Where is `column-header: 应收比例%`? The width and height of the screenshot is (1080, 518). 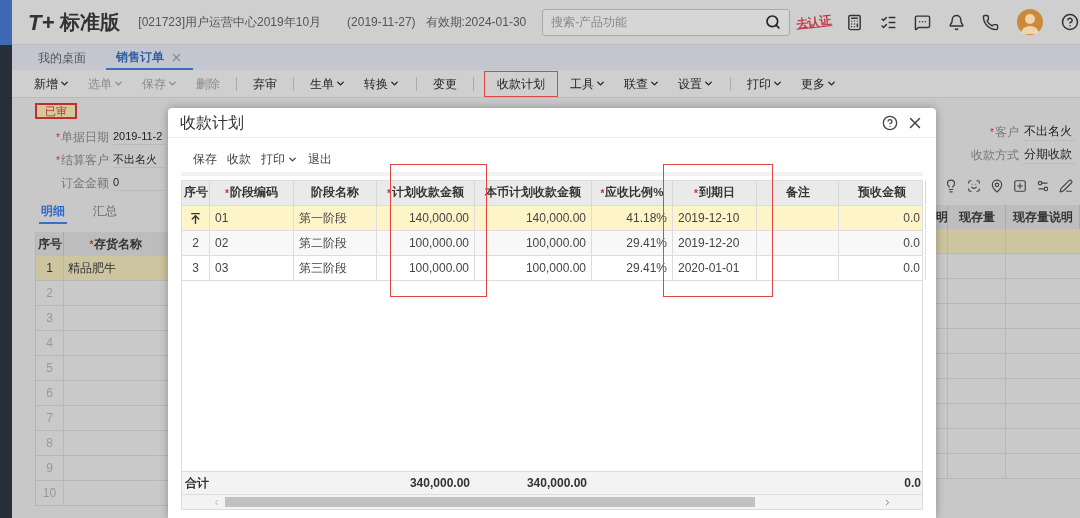
column-header: 应收比例% is located at coordinates (634, 192).